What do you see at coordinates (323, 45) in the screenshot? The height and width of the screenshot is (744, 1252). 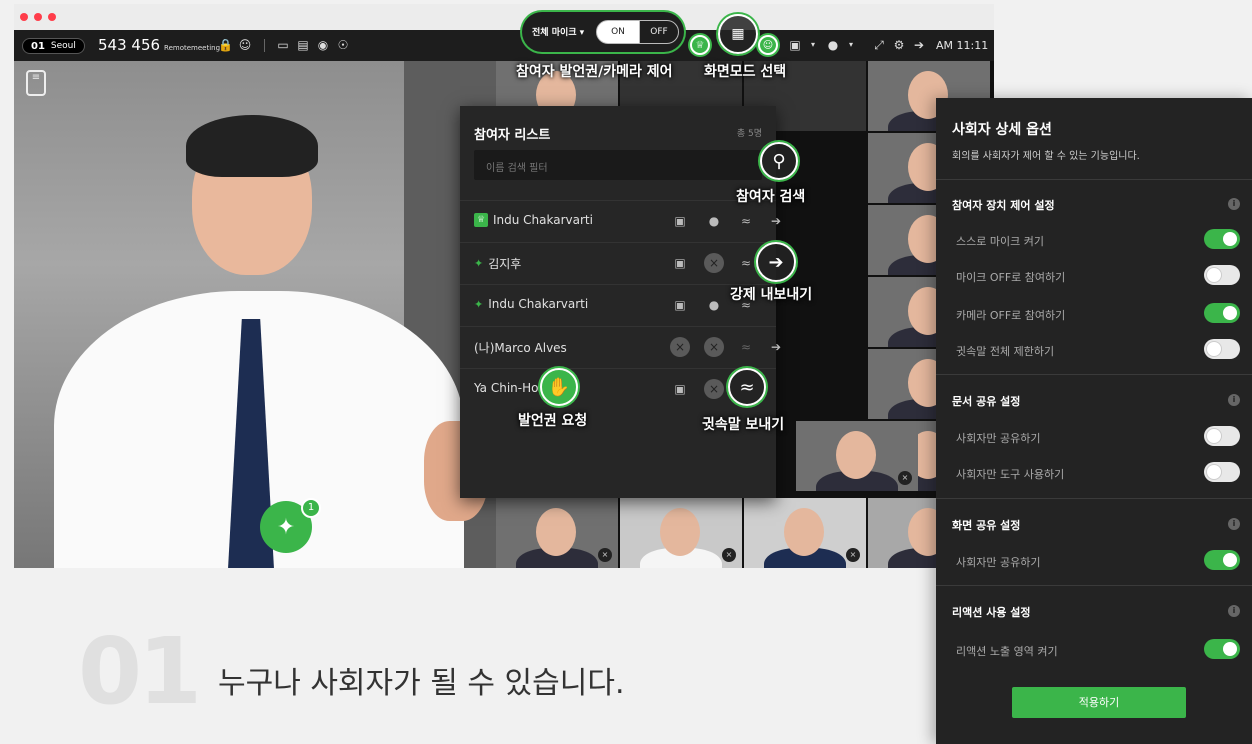 I see `camera-capture-icon: ◉` at bounding box center [323, 45].